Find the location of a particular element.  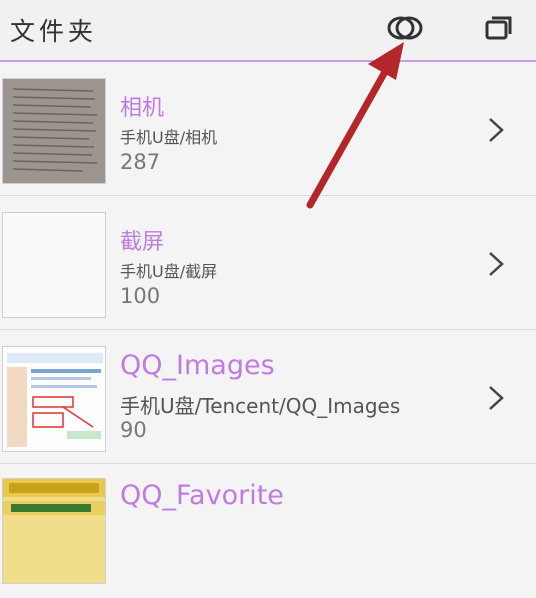

folder-name: QQ_Images is located at coordinates (197, 365).